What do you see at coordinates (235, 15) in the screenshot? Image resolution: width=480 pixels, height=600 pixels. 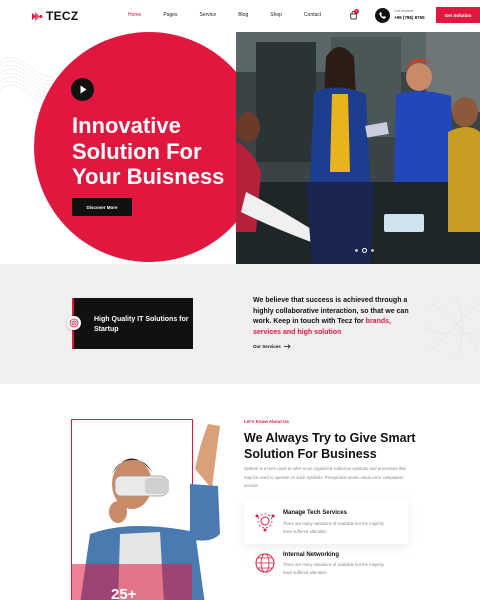 I see `main-nav: Home Pages Service Blog Shop Contact` at bounding box center [235, 15].